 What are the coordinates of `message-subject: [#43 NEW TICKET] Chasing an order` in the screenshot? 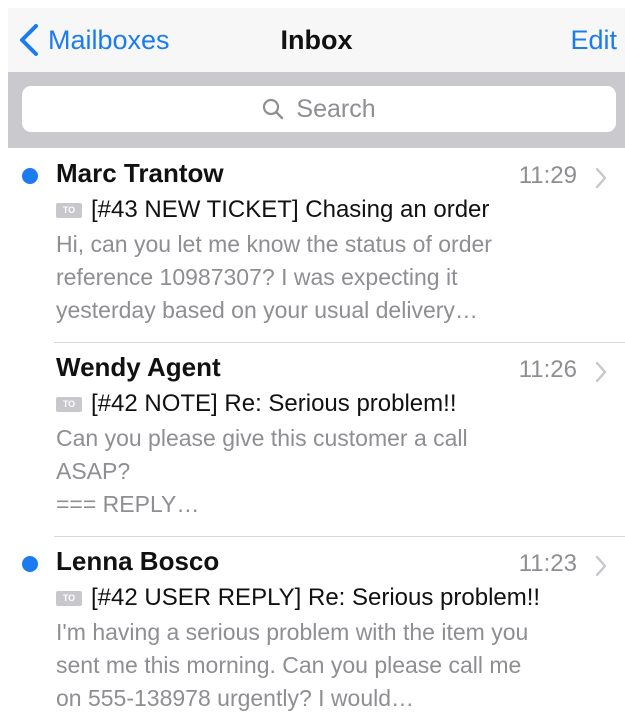 It's located at (290, 209).